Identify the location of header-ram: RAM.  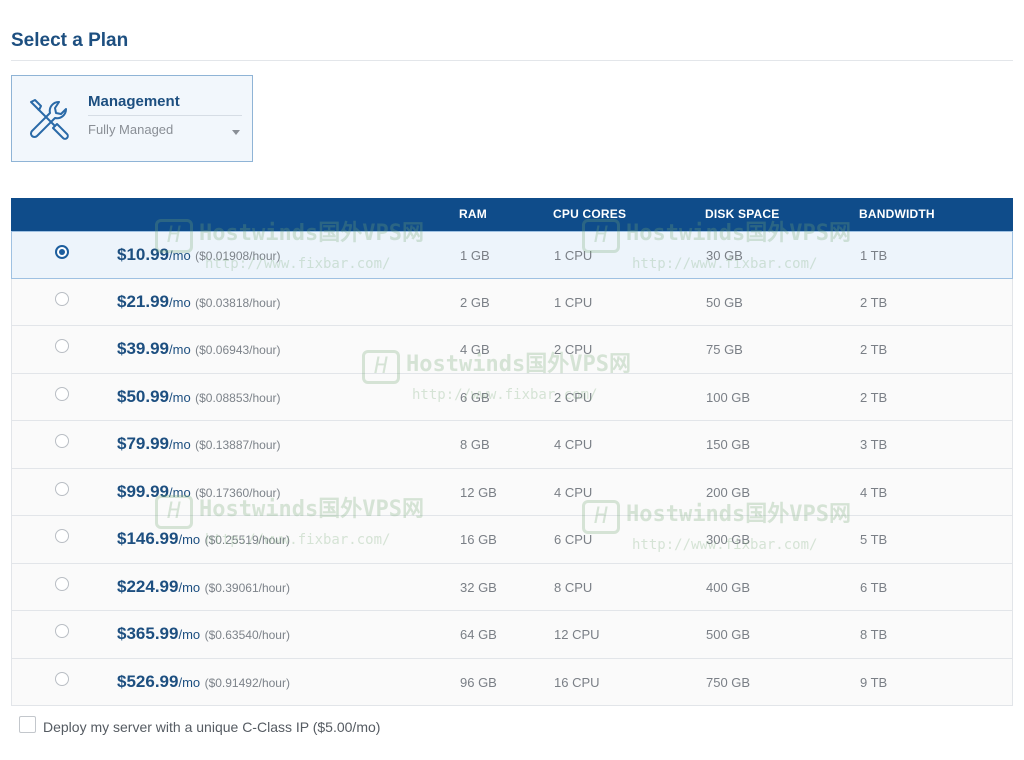
(473, 214).